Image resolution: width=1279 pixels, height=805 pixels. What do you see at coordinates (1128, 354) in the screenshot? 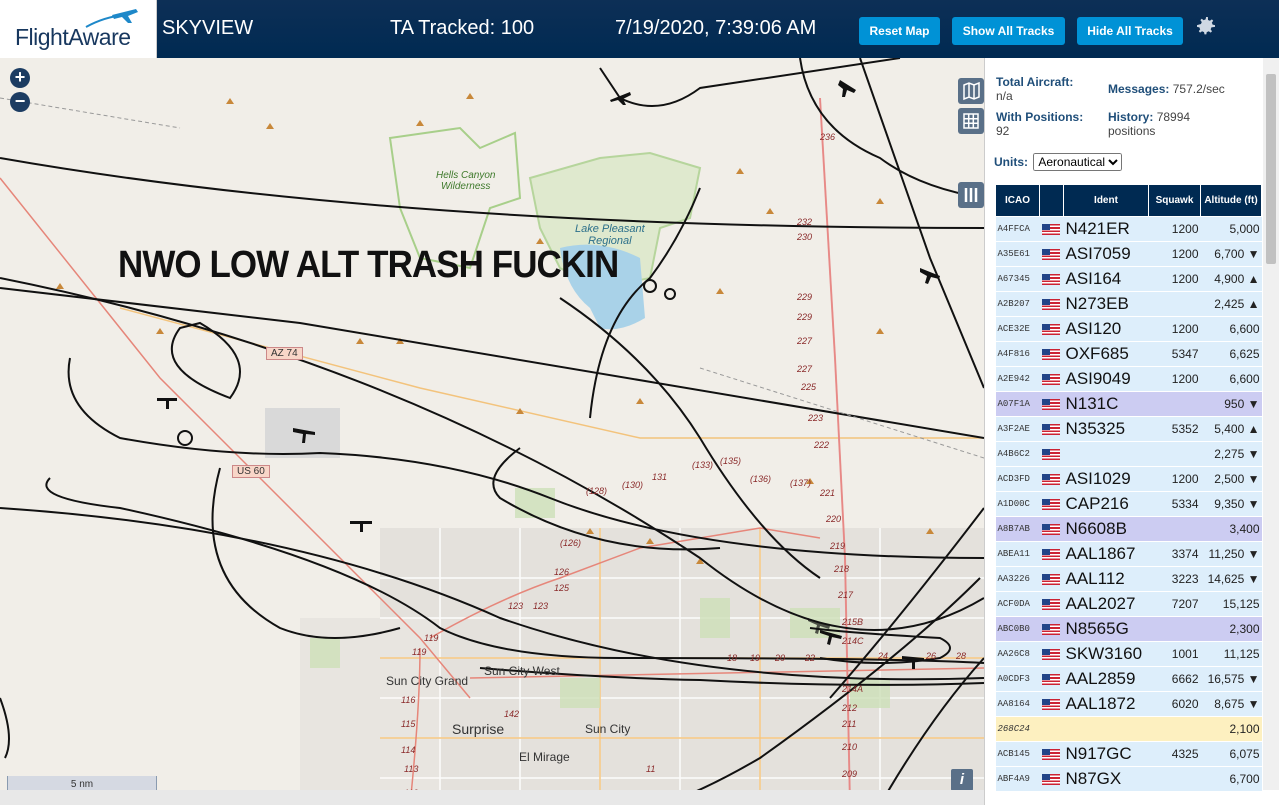
I see `table-row: A4F816 OXF685 5347 6,625` at bounding box center [1128, 354].